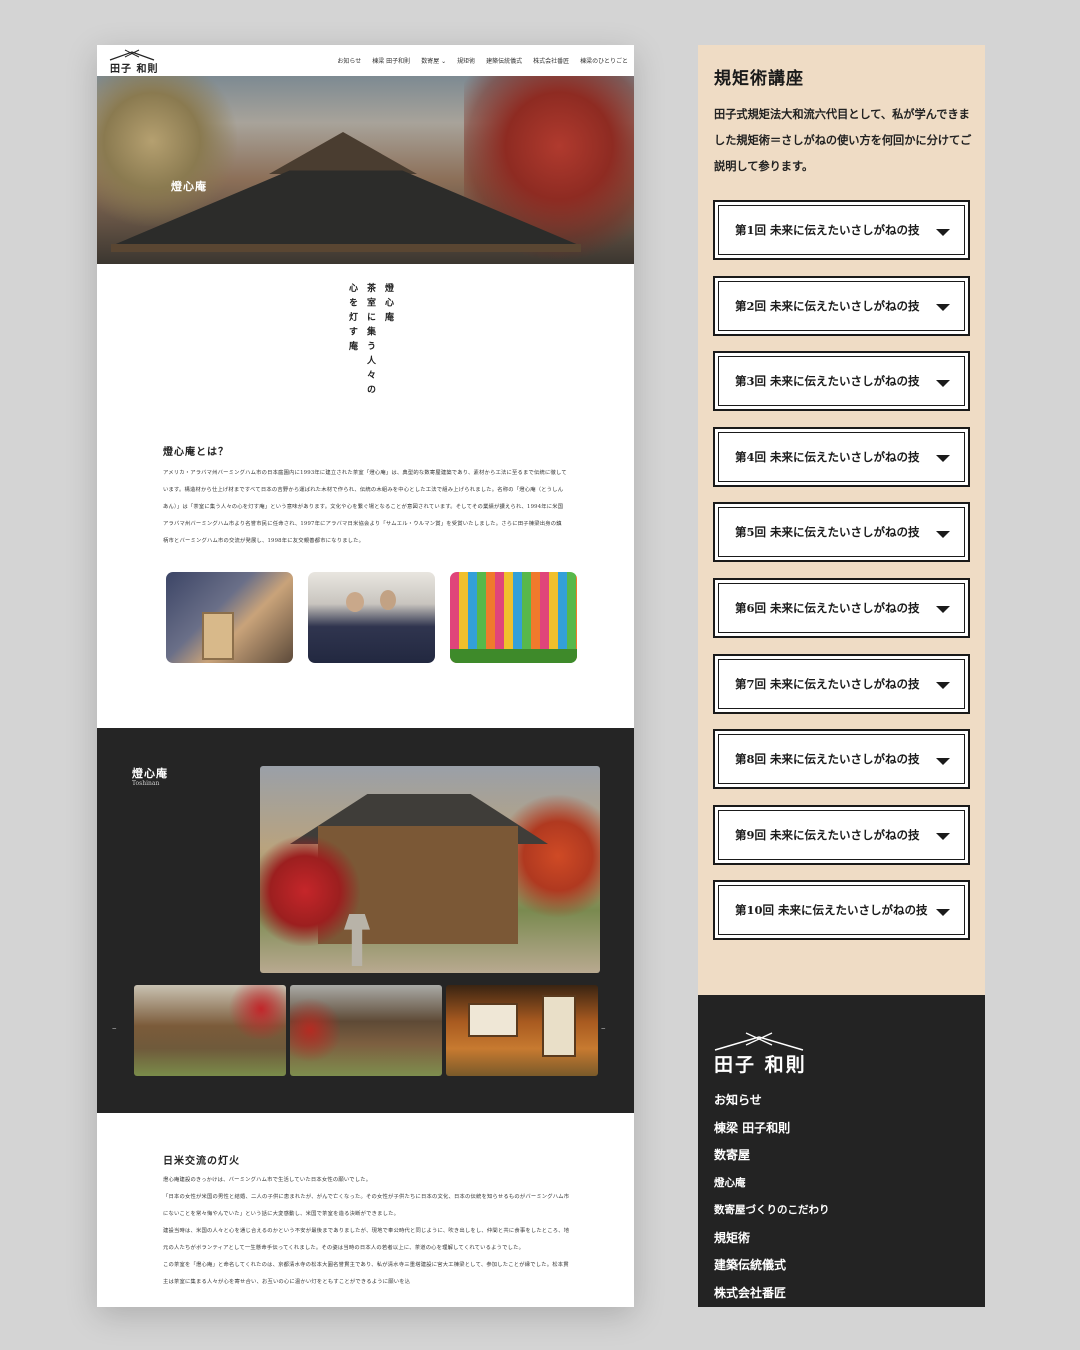  What do you see at coordinates (603, 1029) in the screenshot?
I see `gallery-next-arrow: –` at bounding box center [603, 1029].